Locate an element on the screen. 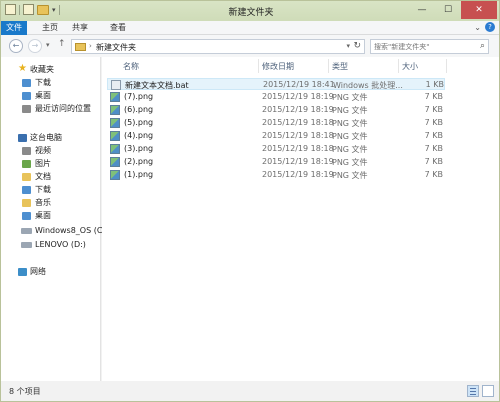 The image size is (500, 402). recent-places-icon is located at coordinates (26, 109).